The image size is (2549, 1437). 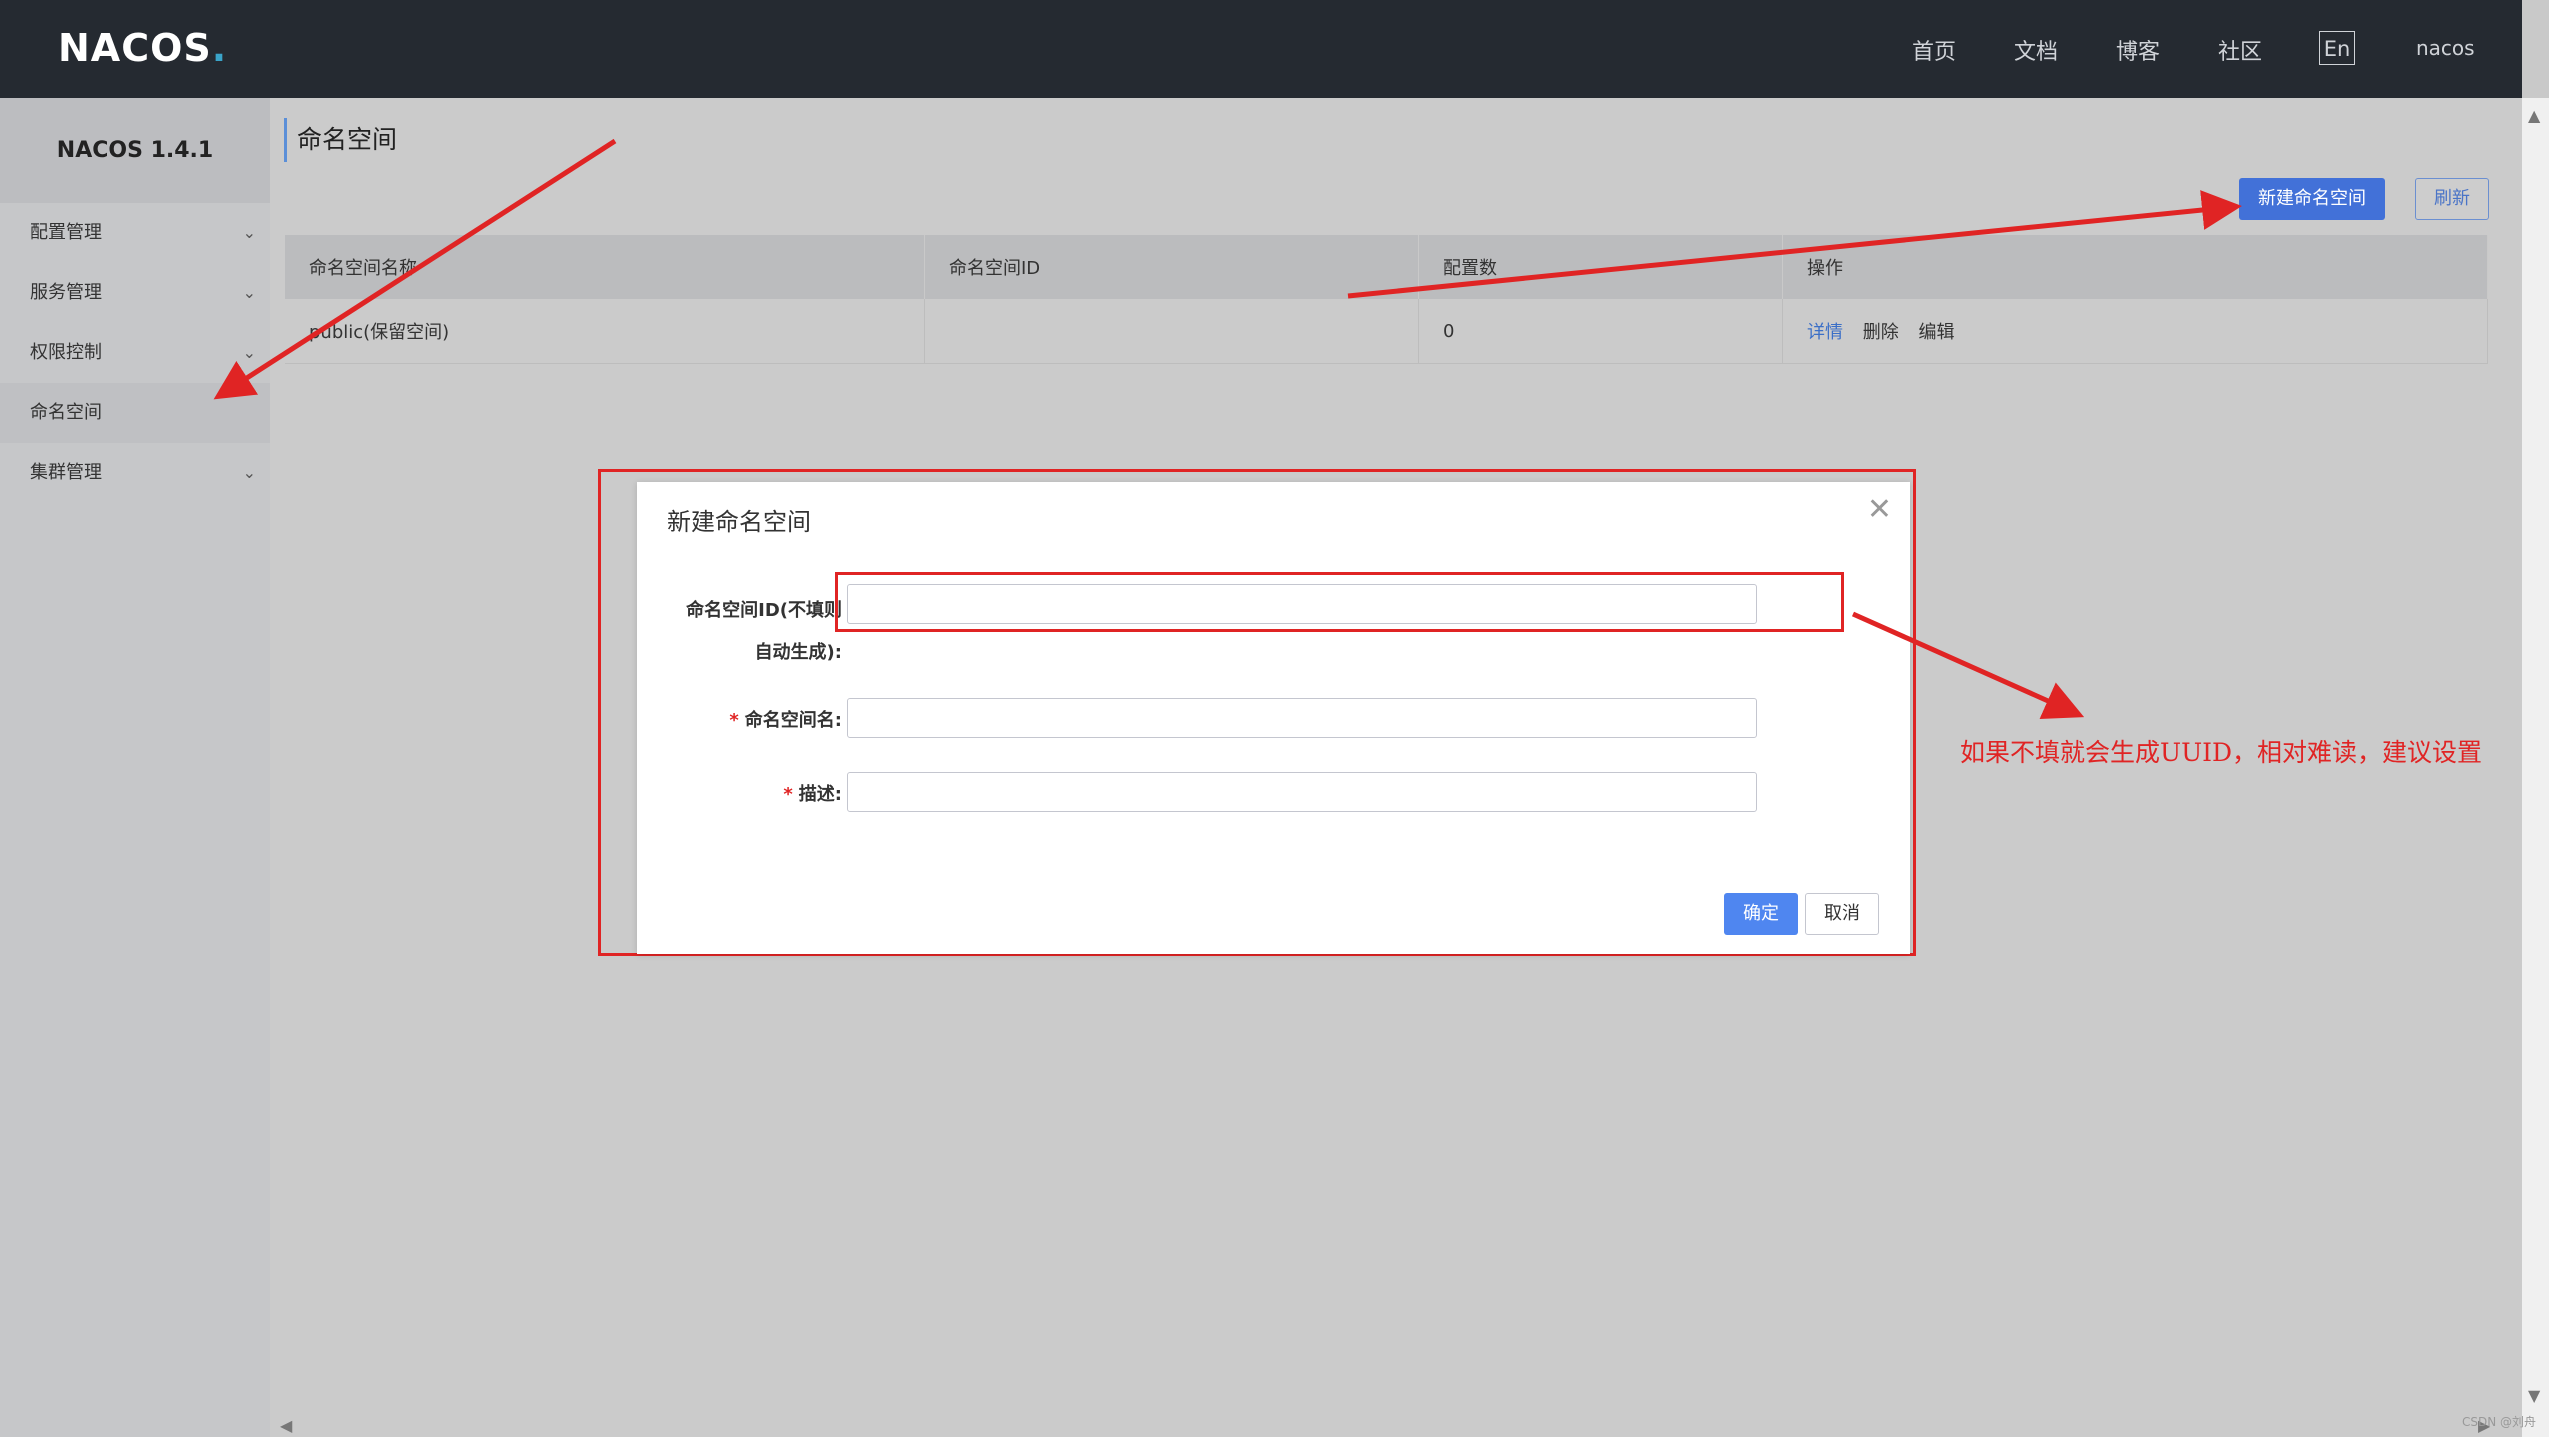 What do you see at coordinates (1600, 267) in the screenshot?
I see `column-header-count: 配置数` at bounding box center [1600, 267].